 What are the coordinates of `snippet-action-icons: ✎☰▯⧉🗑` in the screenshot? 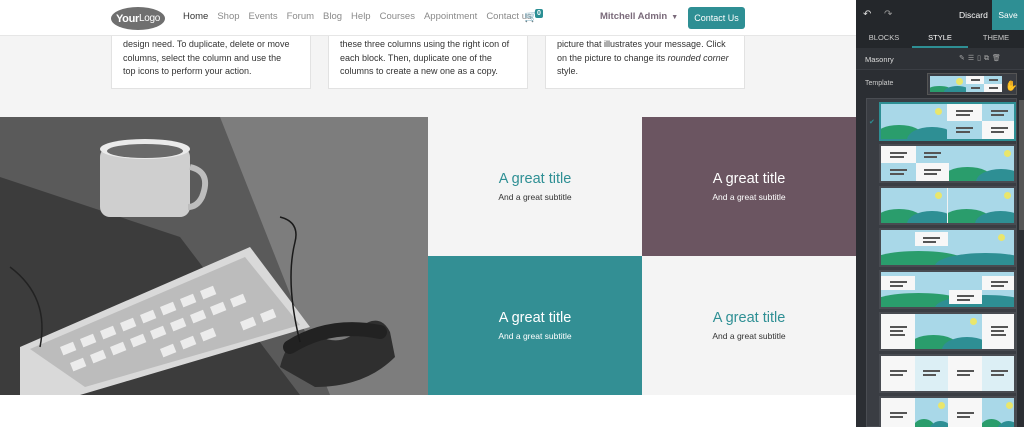 It's located at (981, 58).